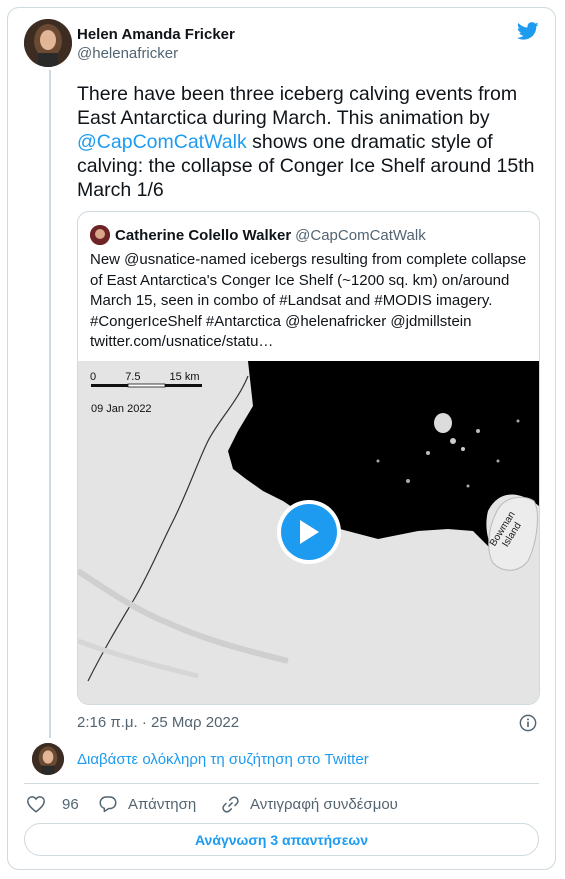  What do you see at coordinates (145, 377) in the screenshot?
I see `scale-bar-labels: 0 7.5 15 km` at bounding box center [145, 377].